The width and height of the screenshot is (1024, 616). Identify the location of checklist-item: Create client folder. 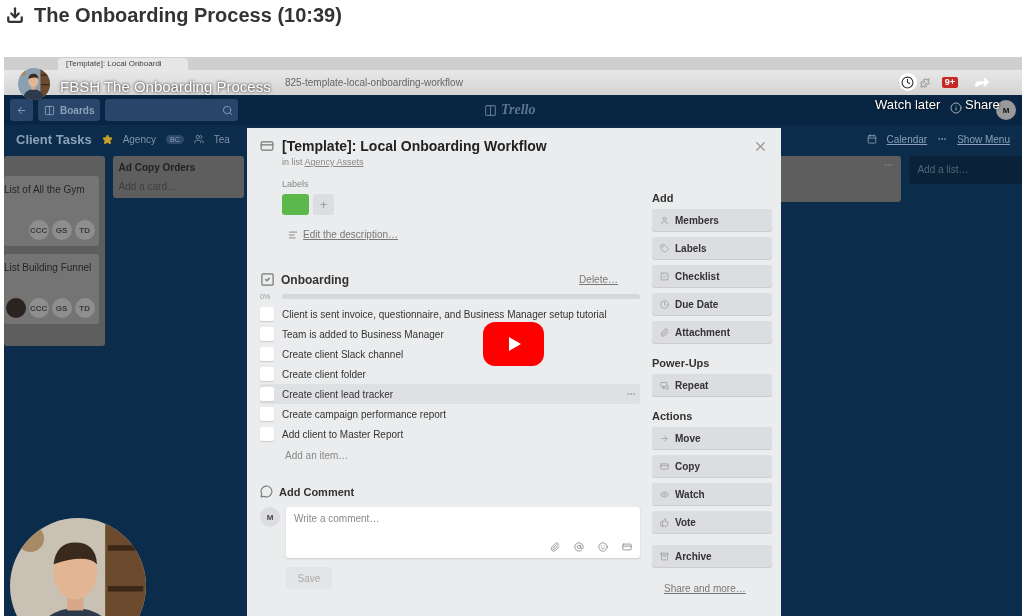
(324, 374).